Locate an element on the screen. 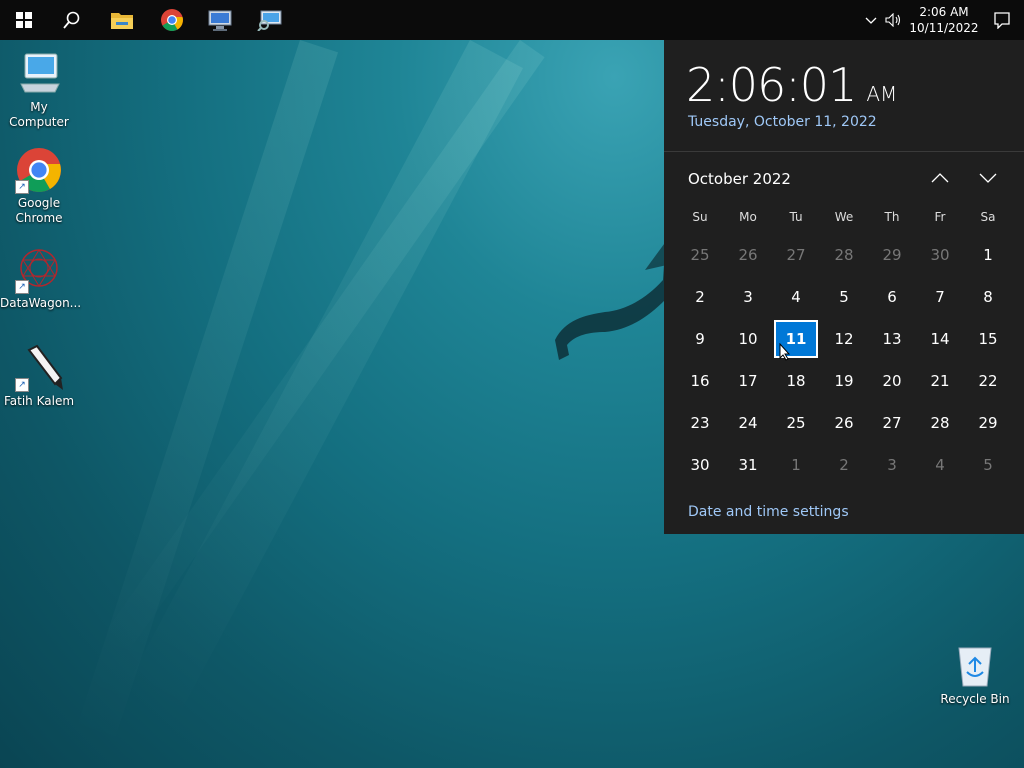  datawagon-icon: ↗ is located at coordinates (39, 270).